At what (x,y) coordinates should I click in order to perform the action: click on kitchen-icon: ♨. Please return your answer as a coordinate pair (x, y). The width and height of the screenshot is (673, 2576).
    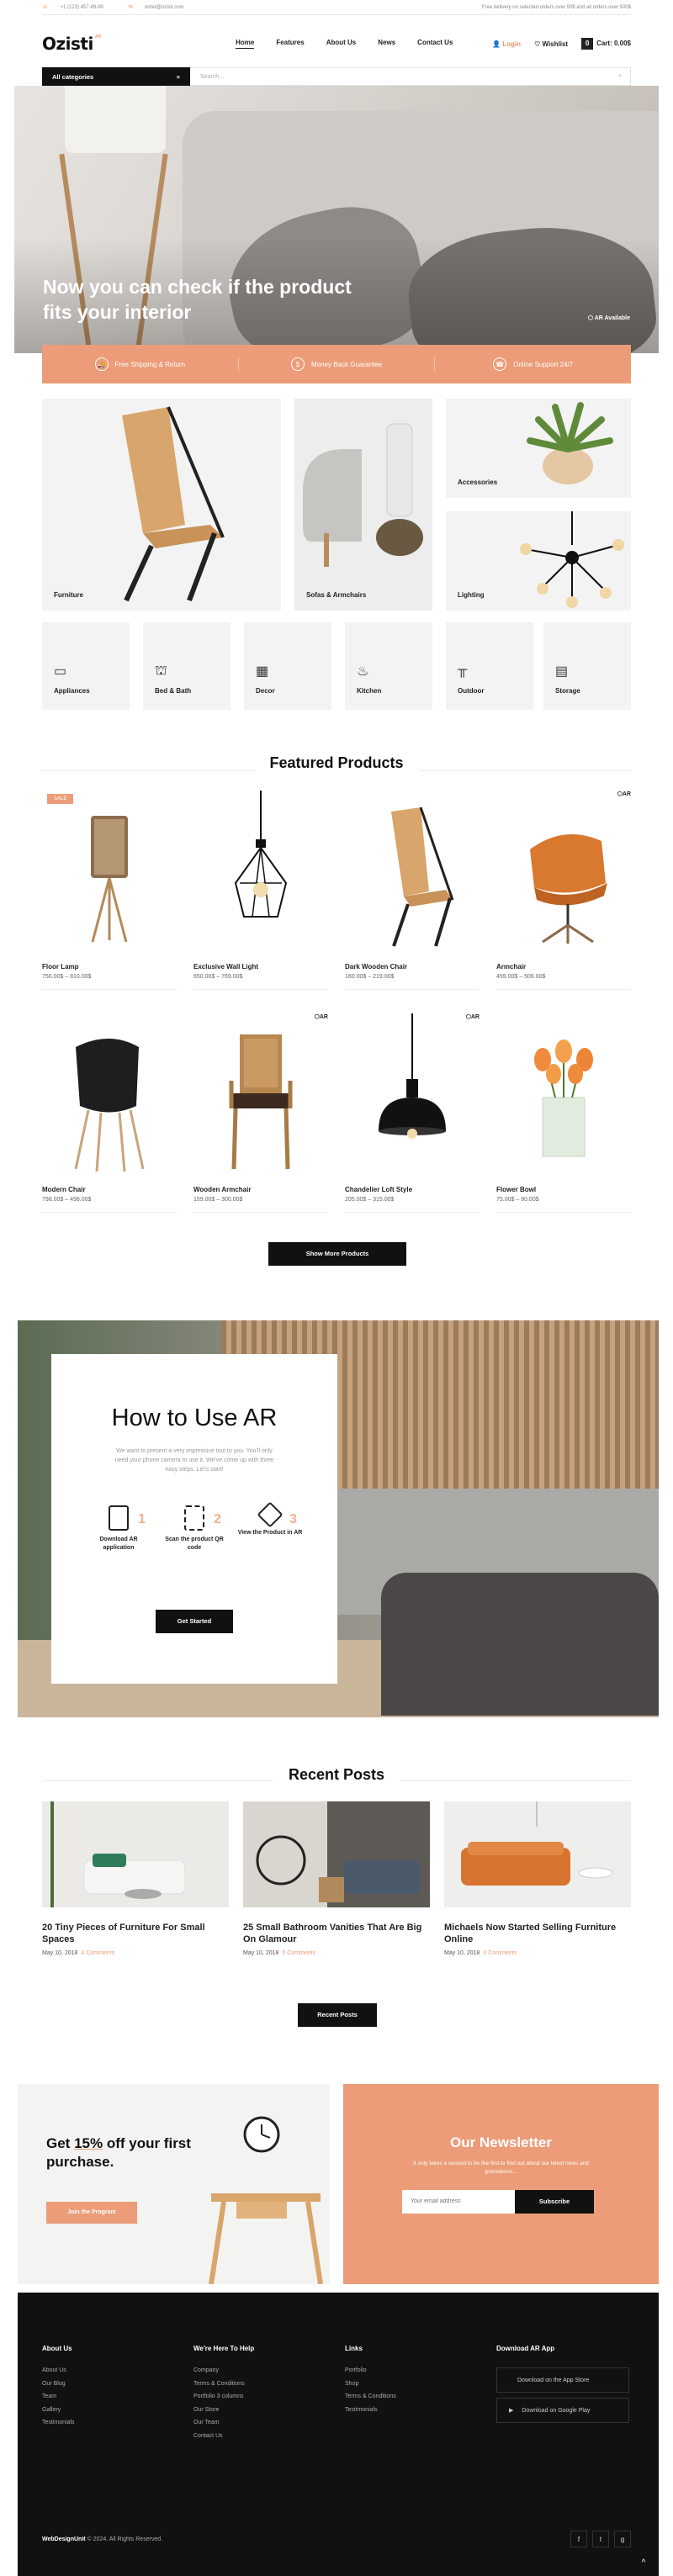
    Looking at the image, I should click on (363, 671).